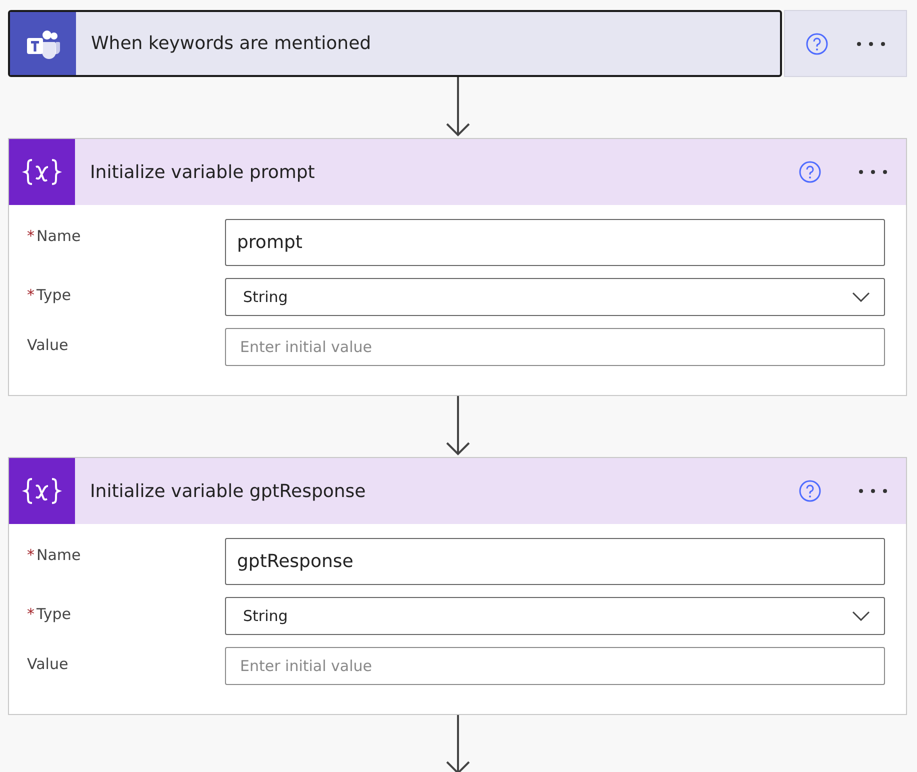 The height and width of the screenshot is (772, 917). What do you see at coordinates (228, 491) in the screenshot?
I see `step-title: Initialize variable gptResponse` at bounding box center [228, 491].